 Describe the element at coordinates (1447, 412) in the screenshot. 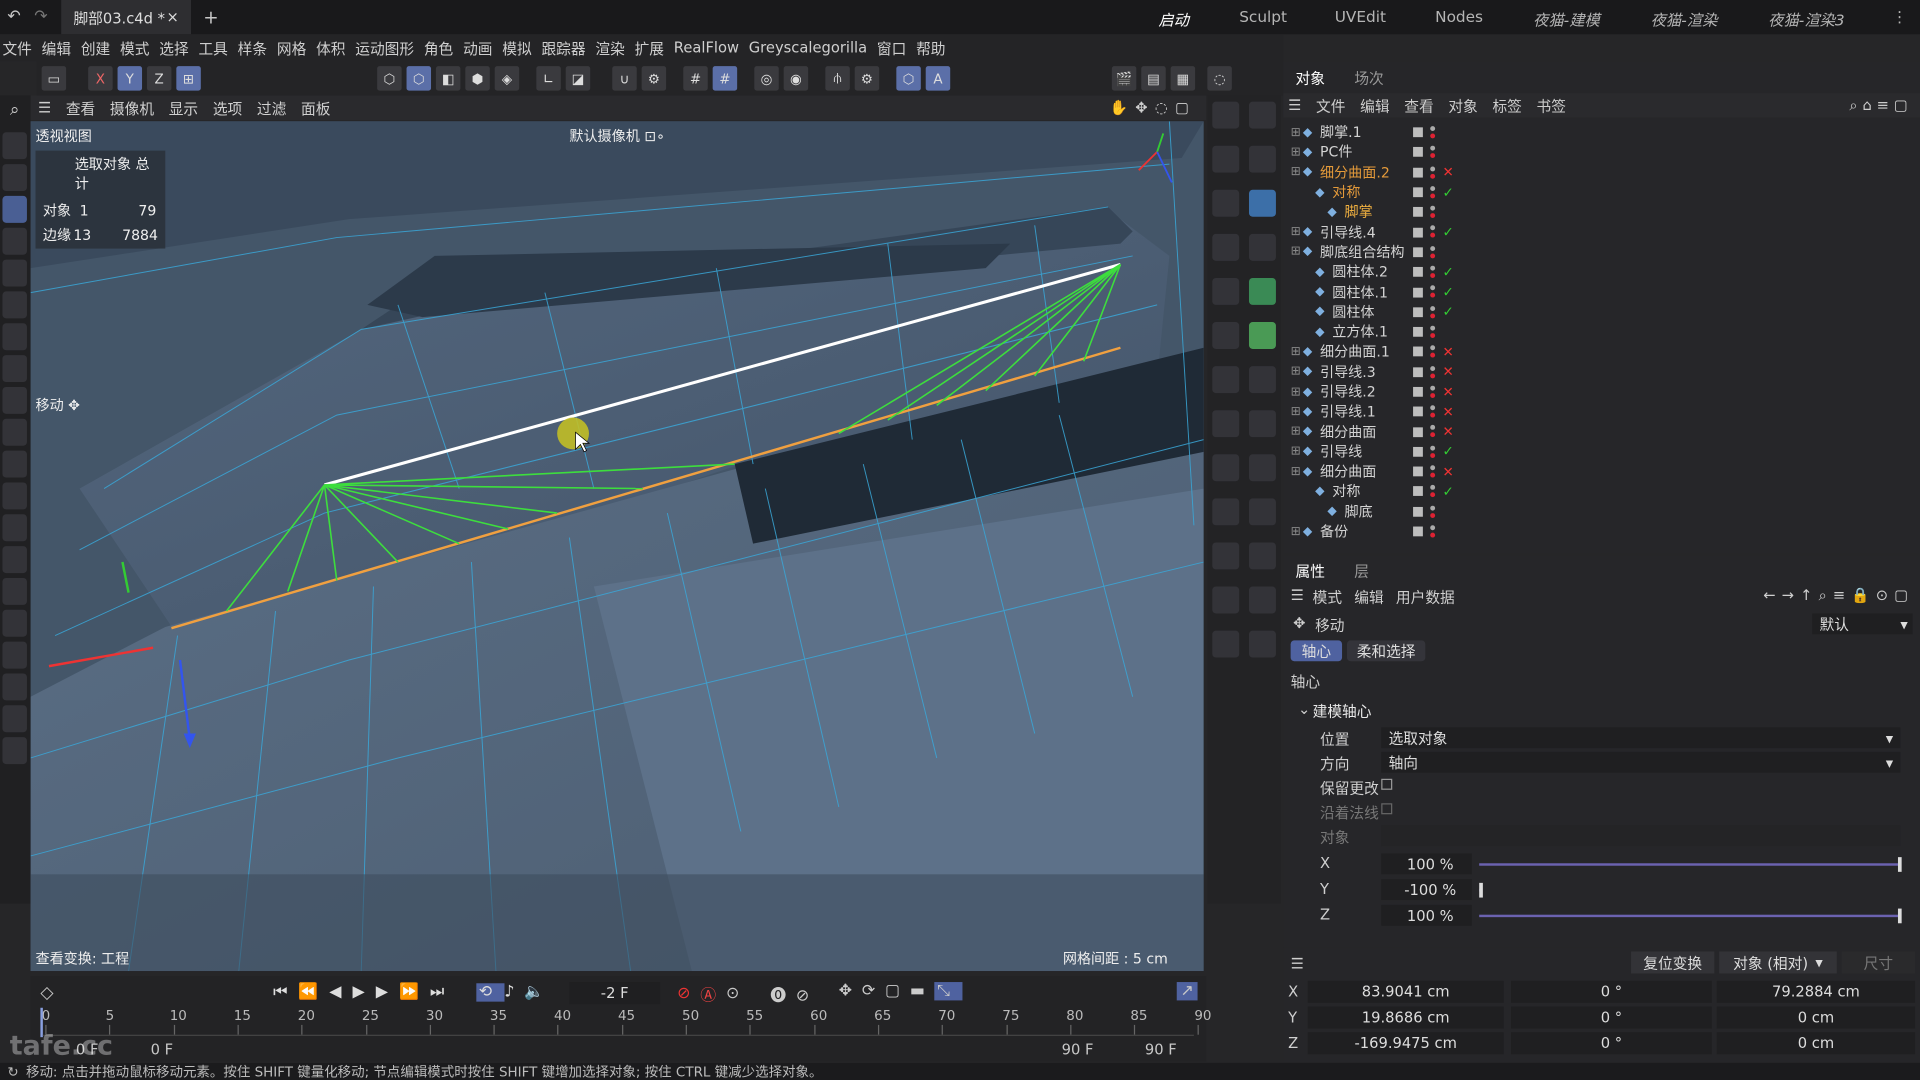

I see `status-icon: ✕` at that location.